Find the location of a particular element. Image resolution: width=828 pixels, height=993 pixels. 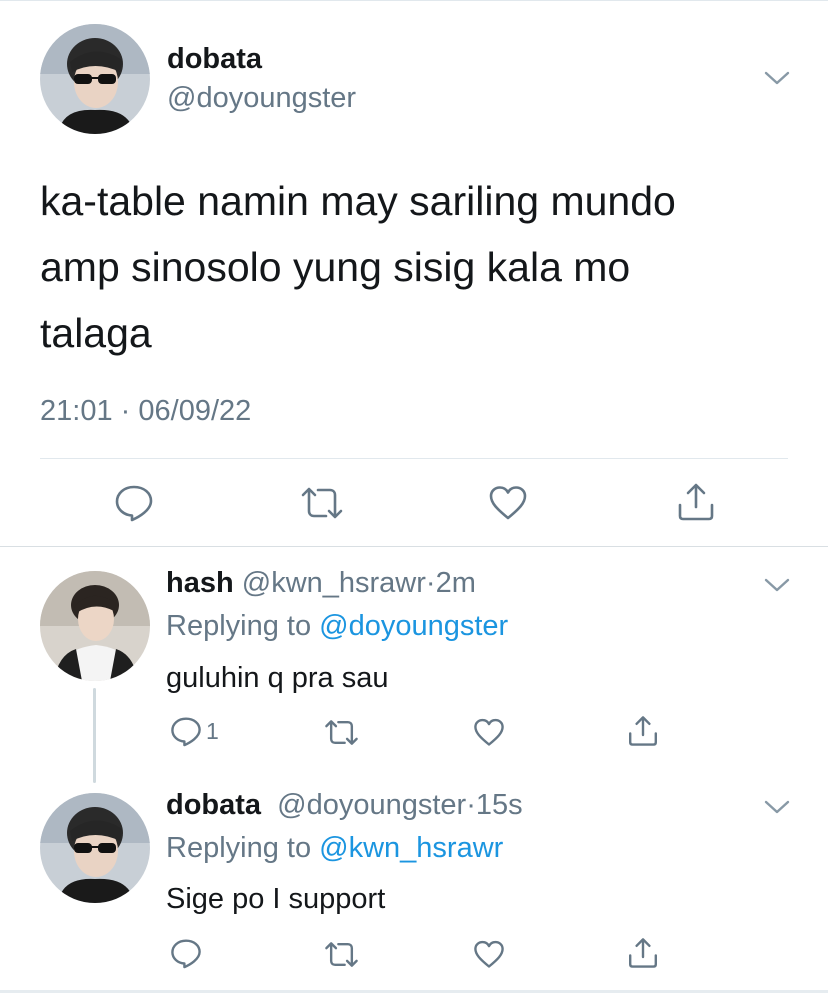

top-divider is located at coordinates (414, 0).